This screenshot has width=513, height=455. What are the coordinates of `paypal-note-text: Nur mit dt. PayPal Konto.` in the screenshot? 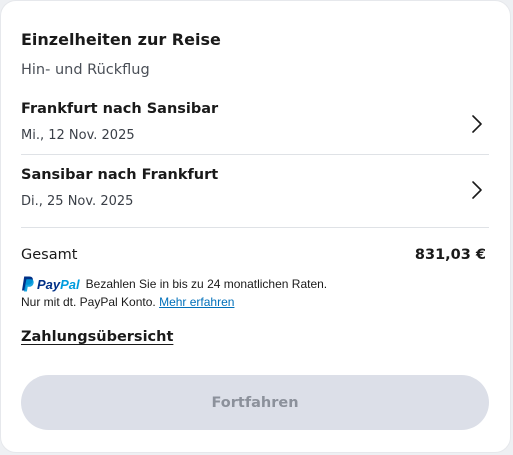 It's located at (88, 302).